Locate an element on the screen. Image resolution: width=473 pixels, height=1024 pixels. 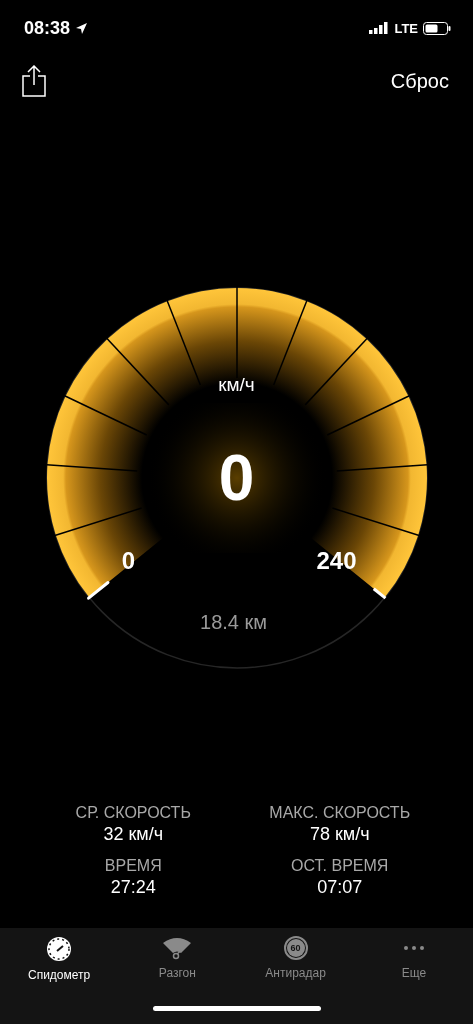
tab: Еще is located at coordinates (413, 959).